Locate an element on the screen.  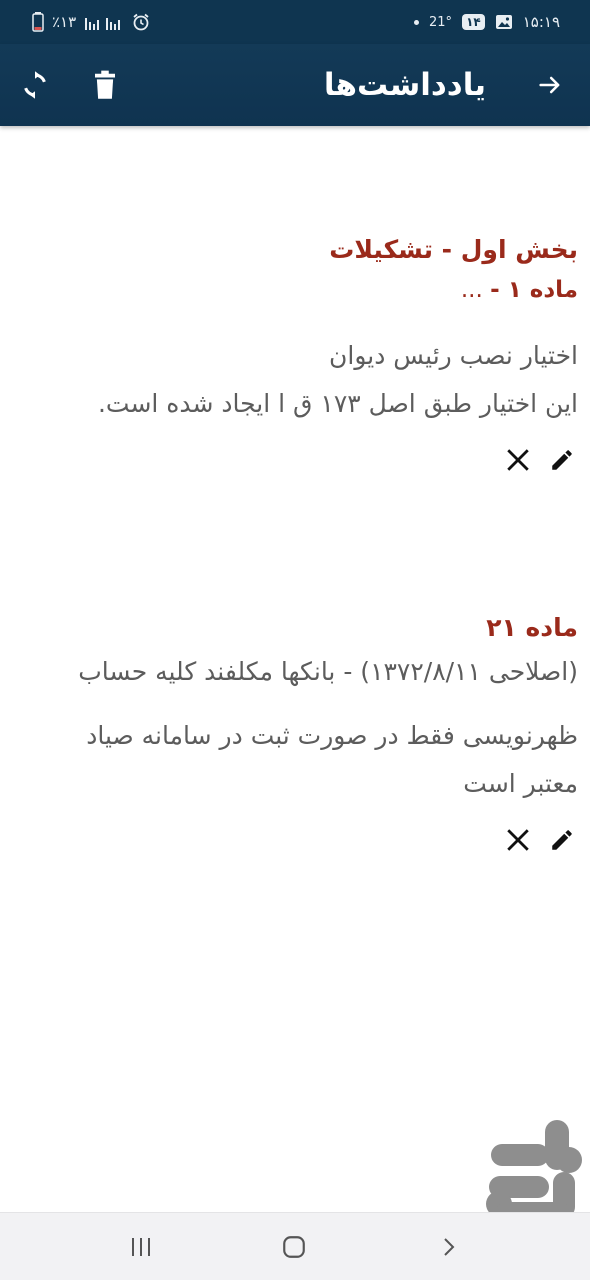
recent-apps-icon is located at coordinates (141, 1247).